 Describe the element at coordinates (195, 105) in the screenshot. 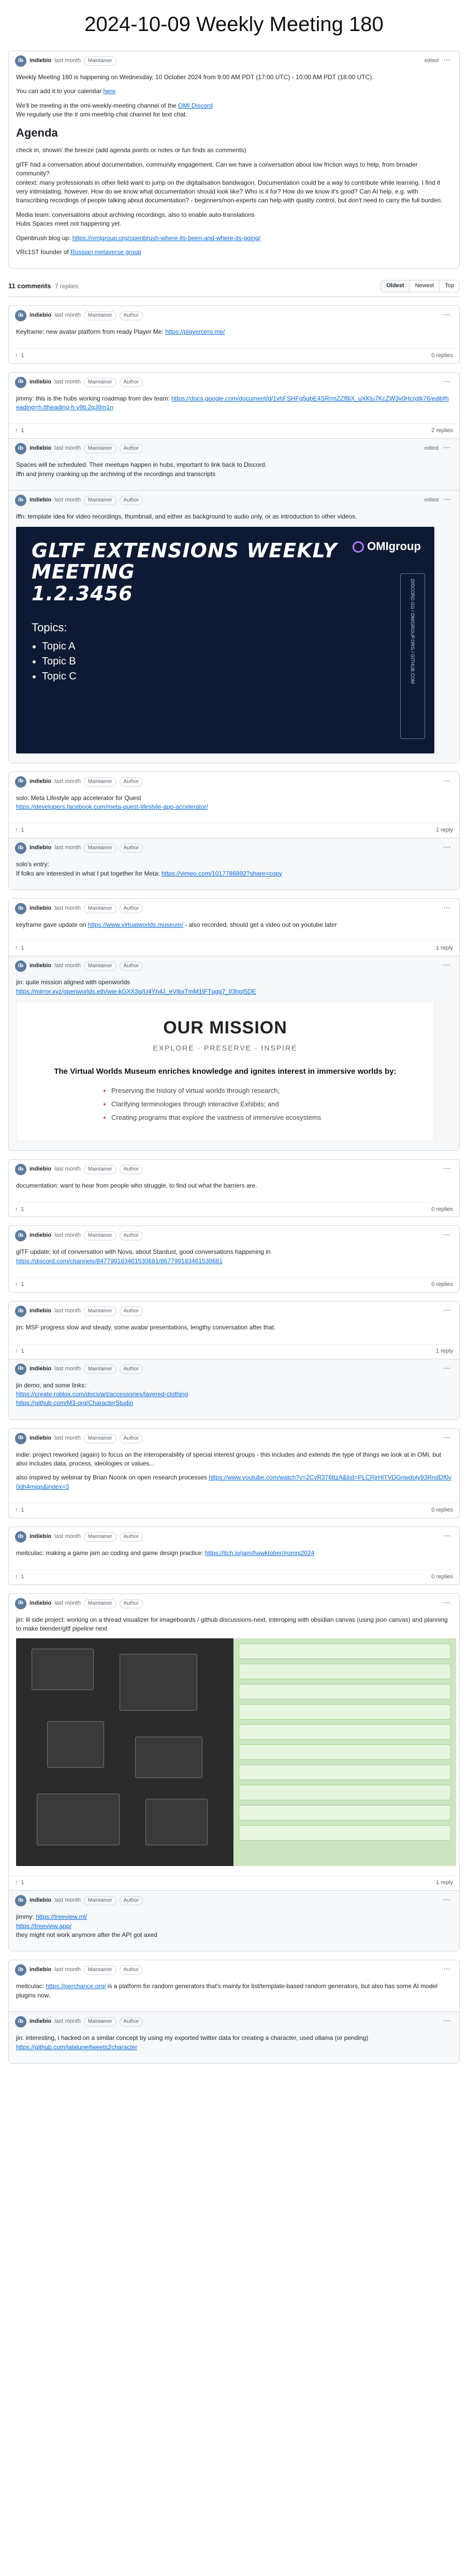

I see `omi-discord-link: OMI Discord` at that location.